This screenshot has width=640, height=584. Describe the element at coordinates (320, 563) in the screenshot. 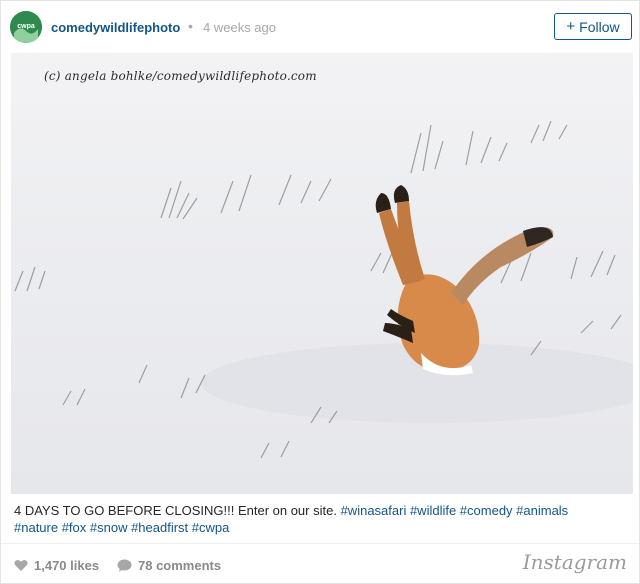

I see `post-footer: 1,470 likes 78 comments Instagram` at that location.